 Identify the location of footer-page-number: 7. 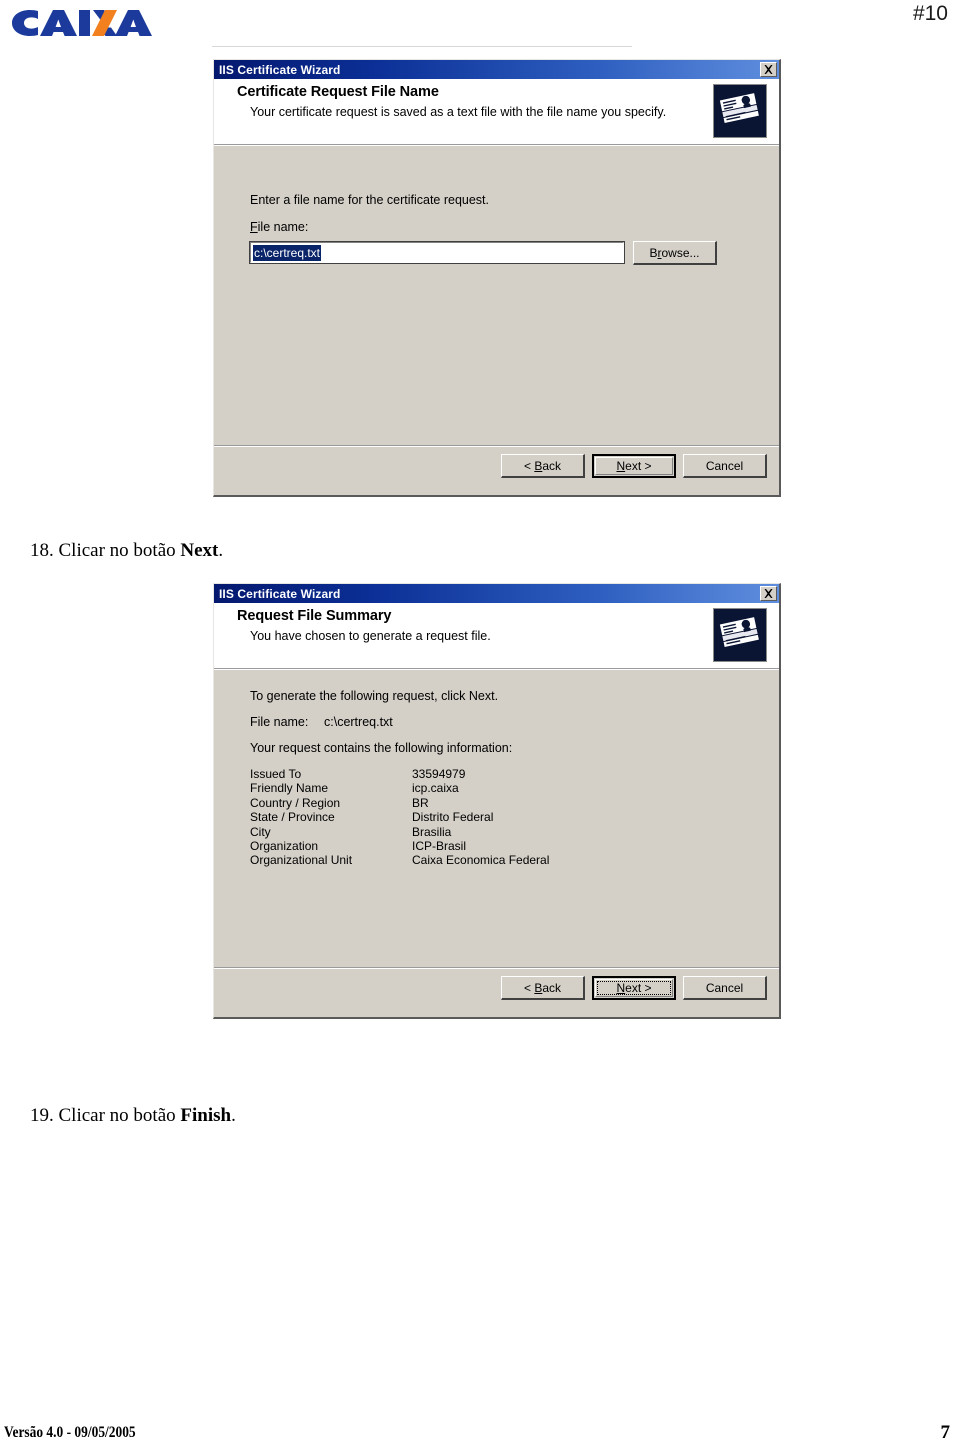
(945, 1432).